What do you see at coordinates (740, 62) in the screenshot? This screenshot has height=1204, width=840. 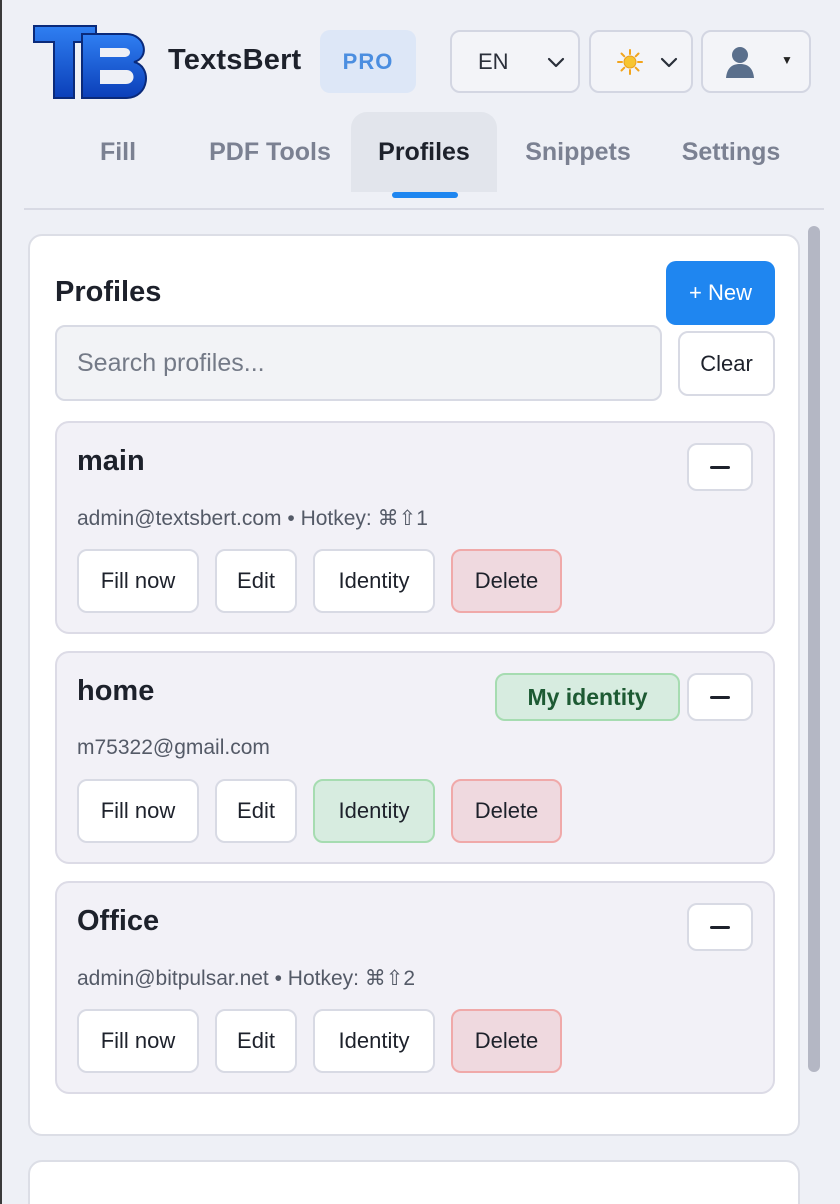 I see `user-icon` at bounding box center [740, 62].